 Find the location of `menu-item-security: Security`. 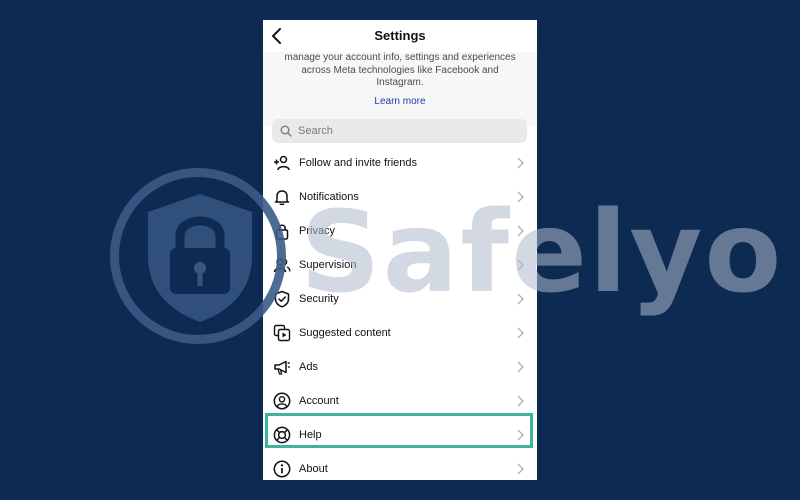

menu-item-security: Security is located at coordinates (400, 299).